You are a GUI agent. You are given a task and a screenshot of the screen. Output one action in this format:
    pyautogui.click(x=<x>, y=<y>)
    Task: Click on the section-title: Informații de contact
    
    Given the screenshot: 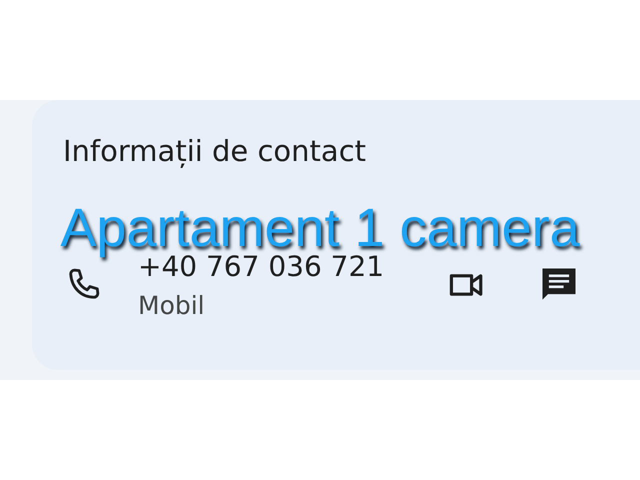 What is the action you would take?
    pyautogui.click(x=215, y=151)
    